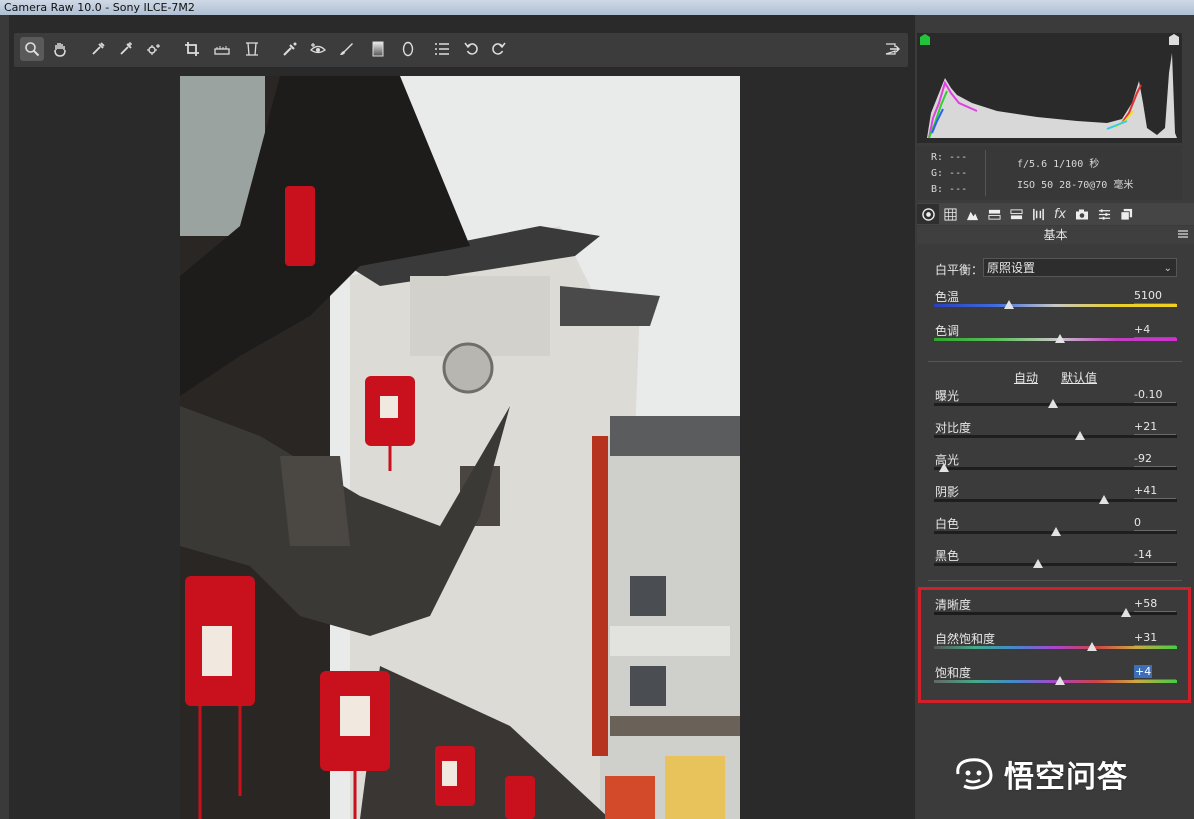 This screenshot has width=1194, height=819. I want to click on iso-lens: ISO 50 28-70@70 毫米, so click(1075, 185).